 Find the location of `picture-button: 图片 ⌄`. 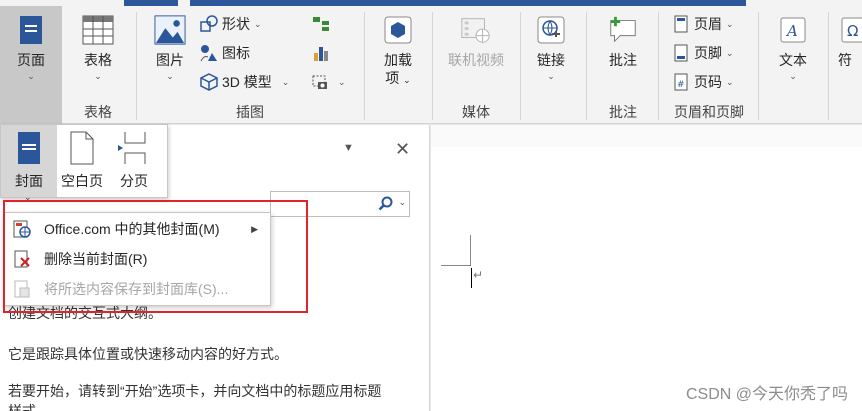

picture-button: 图片 ⌄ is located at coordinates (170, 47).